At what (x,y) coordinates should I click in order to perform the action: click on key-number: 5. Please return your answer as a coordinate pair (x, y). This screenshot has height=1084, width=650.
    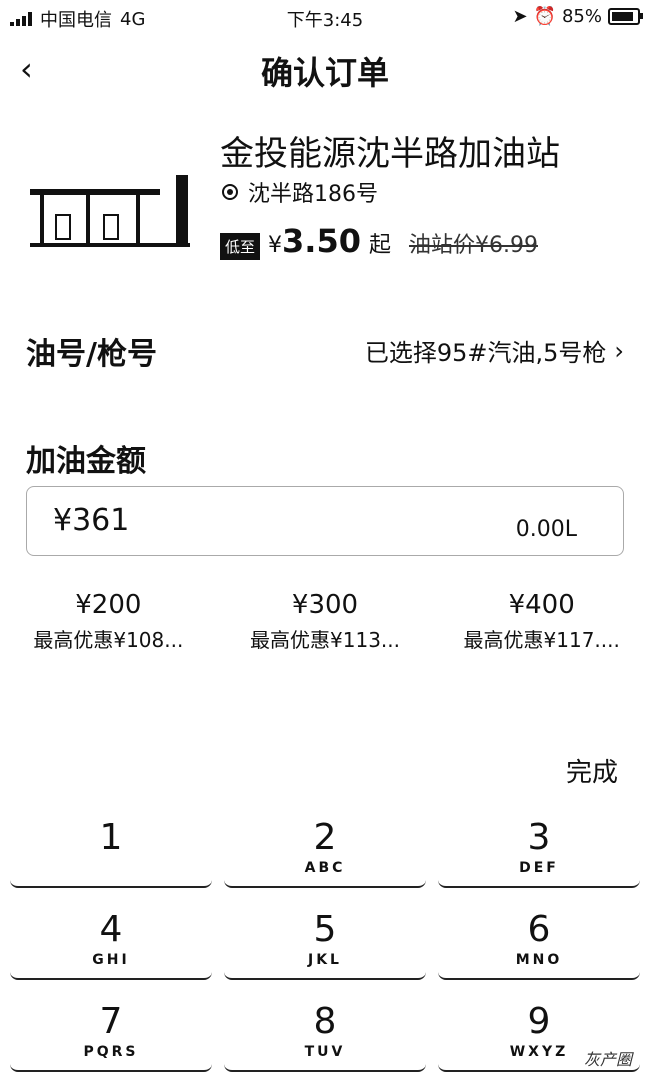
    Looking at the image, I should click on (325, 929).